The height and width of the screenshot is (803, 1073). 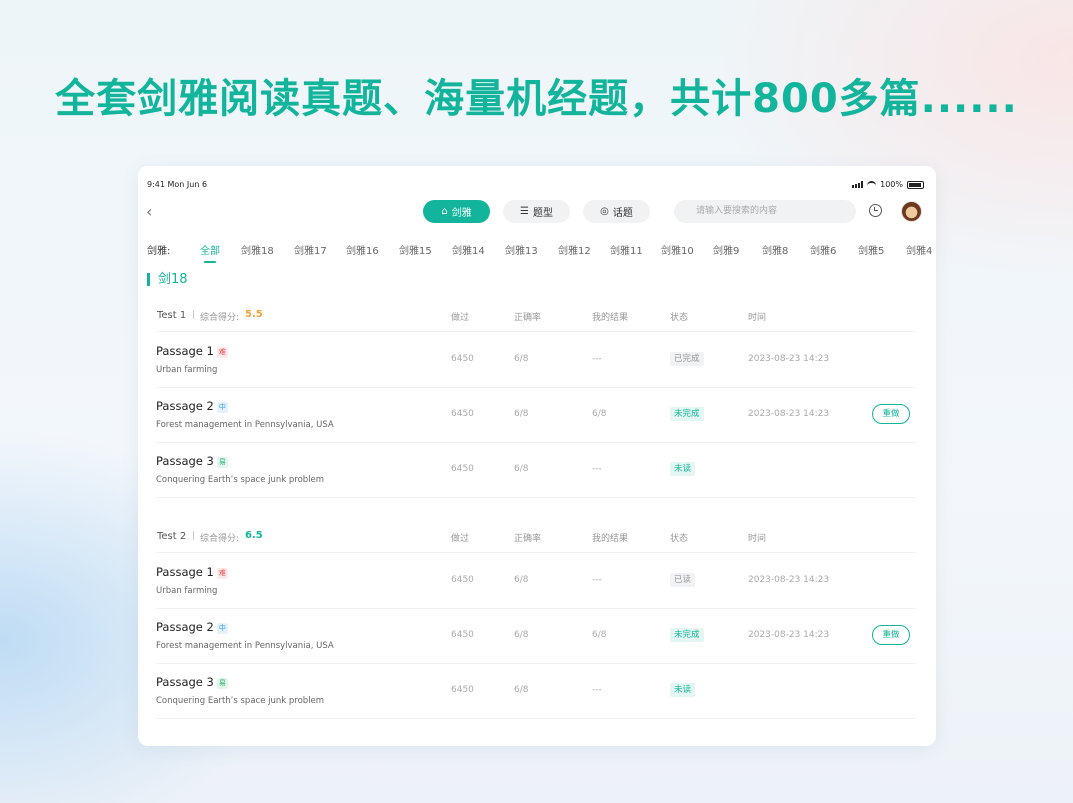 What do you see at coordinates (687, 359) in the screenshot?
I see `status-badge: 已完成` at bounding box center [687, 359].